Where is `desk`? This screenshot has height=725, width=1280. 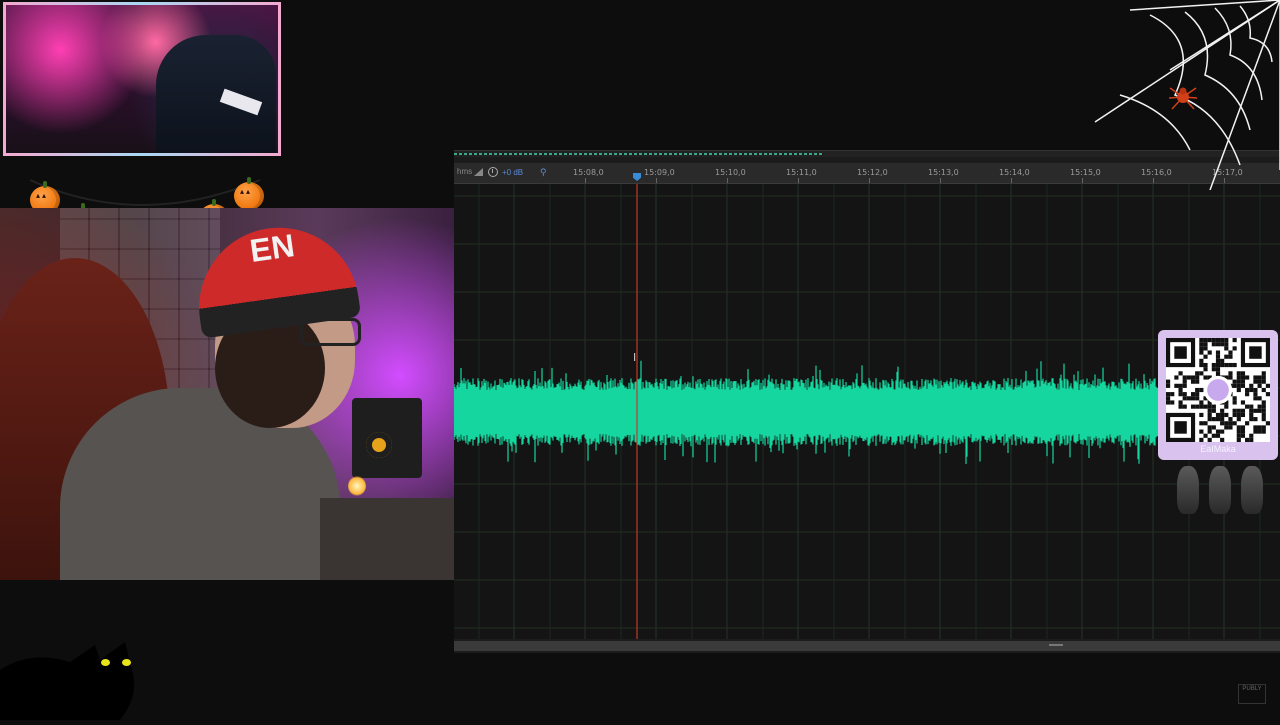 desk is located at coordinates (387, 539).